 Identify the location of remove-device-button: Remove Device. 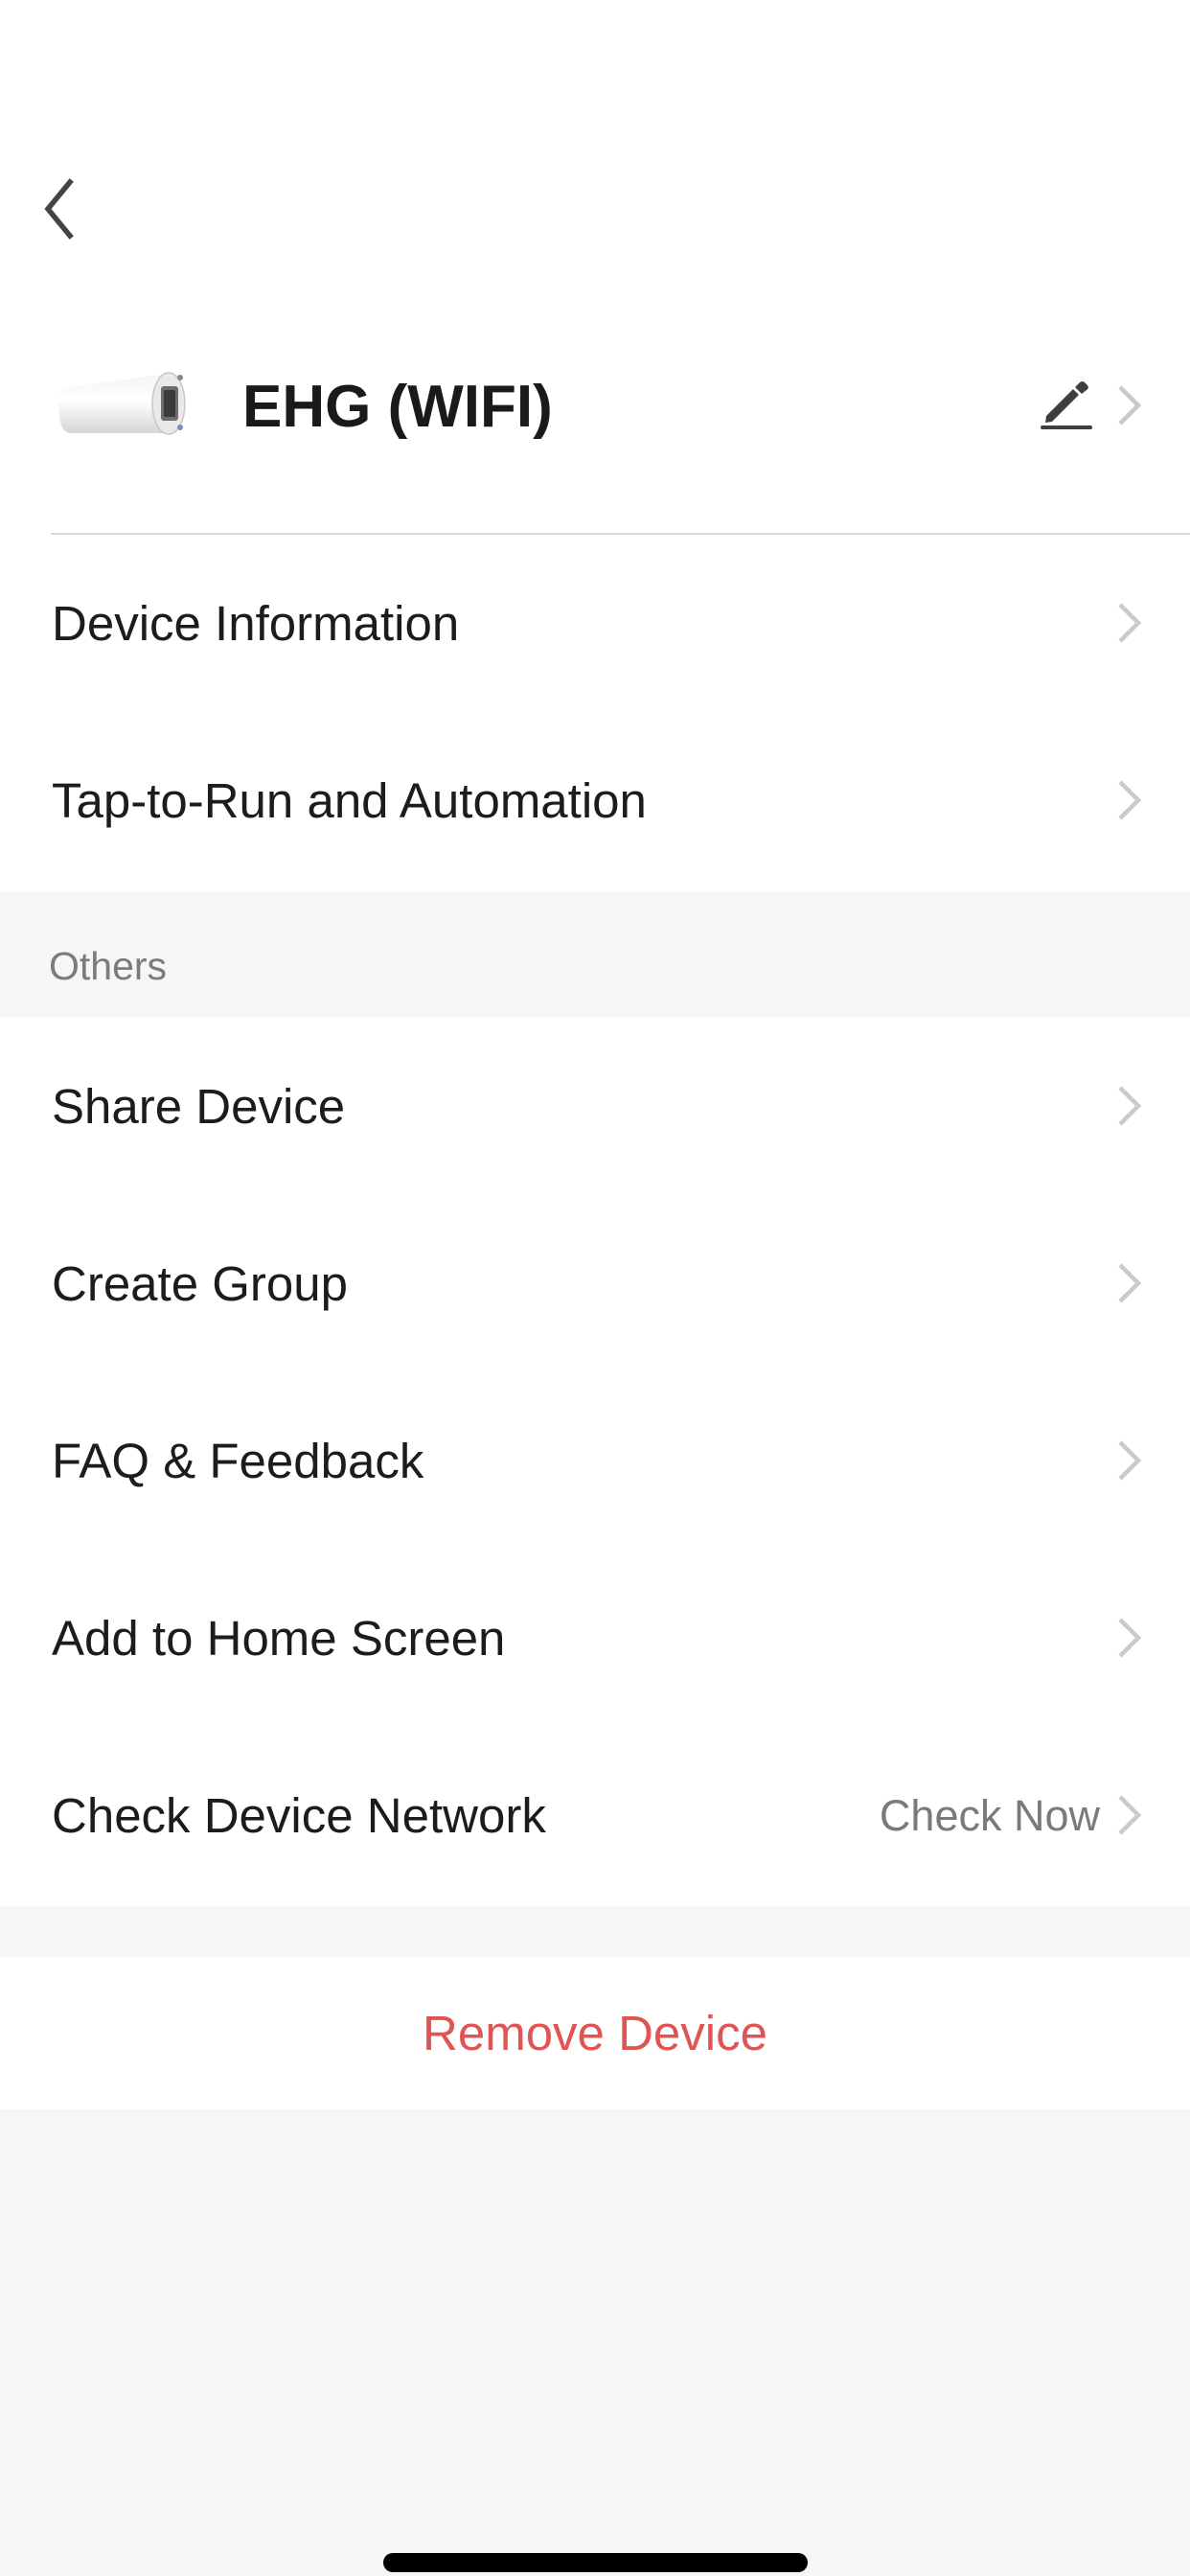
(595, 2033).